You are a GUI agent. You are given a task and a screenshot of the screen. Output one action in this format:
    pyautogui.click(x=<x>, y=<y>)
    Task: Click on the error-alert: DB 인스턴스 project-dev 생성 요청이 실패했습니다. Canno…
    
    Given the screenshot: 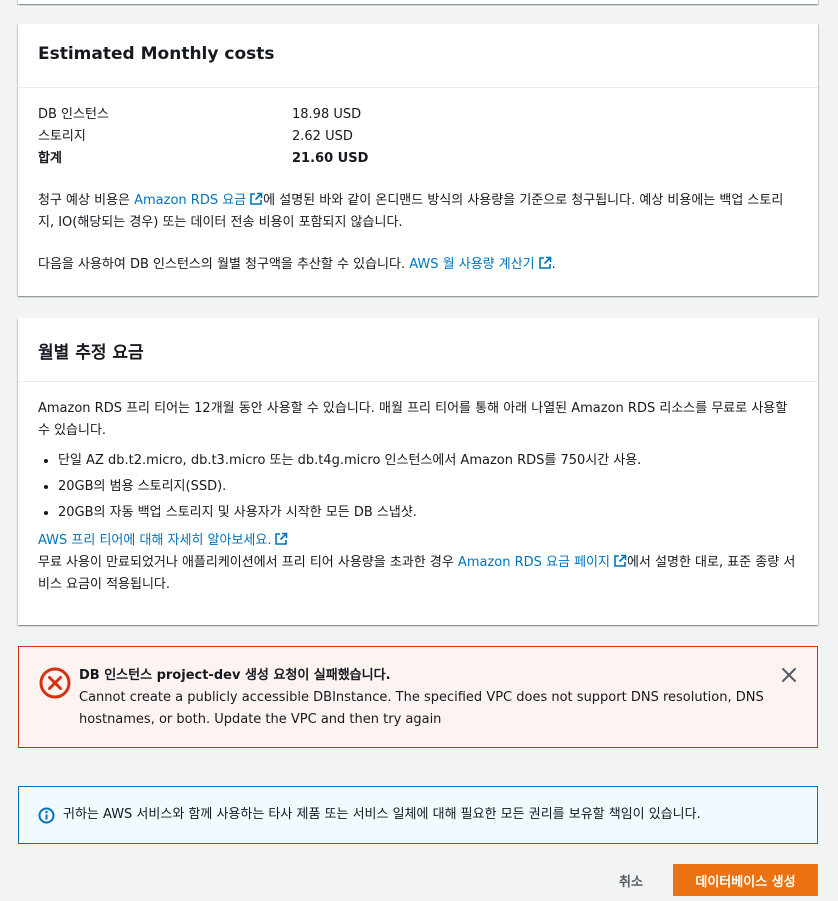 What is the action you would take?
    pyautogui.click(x=418, y=697)
    